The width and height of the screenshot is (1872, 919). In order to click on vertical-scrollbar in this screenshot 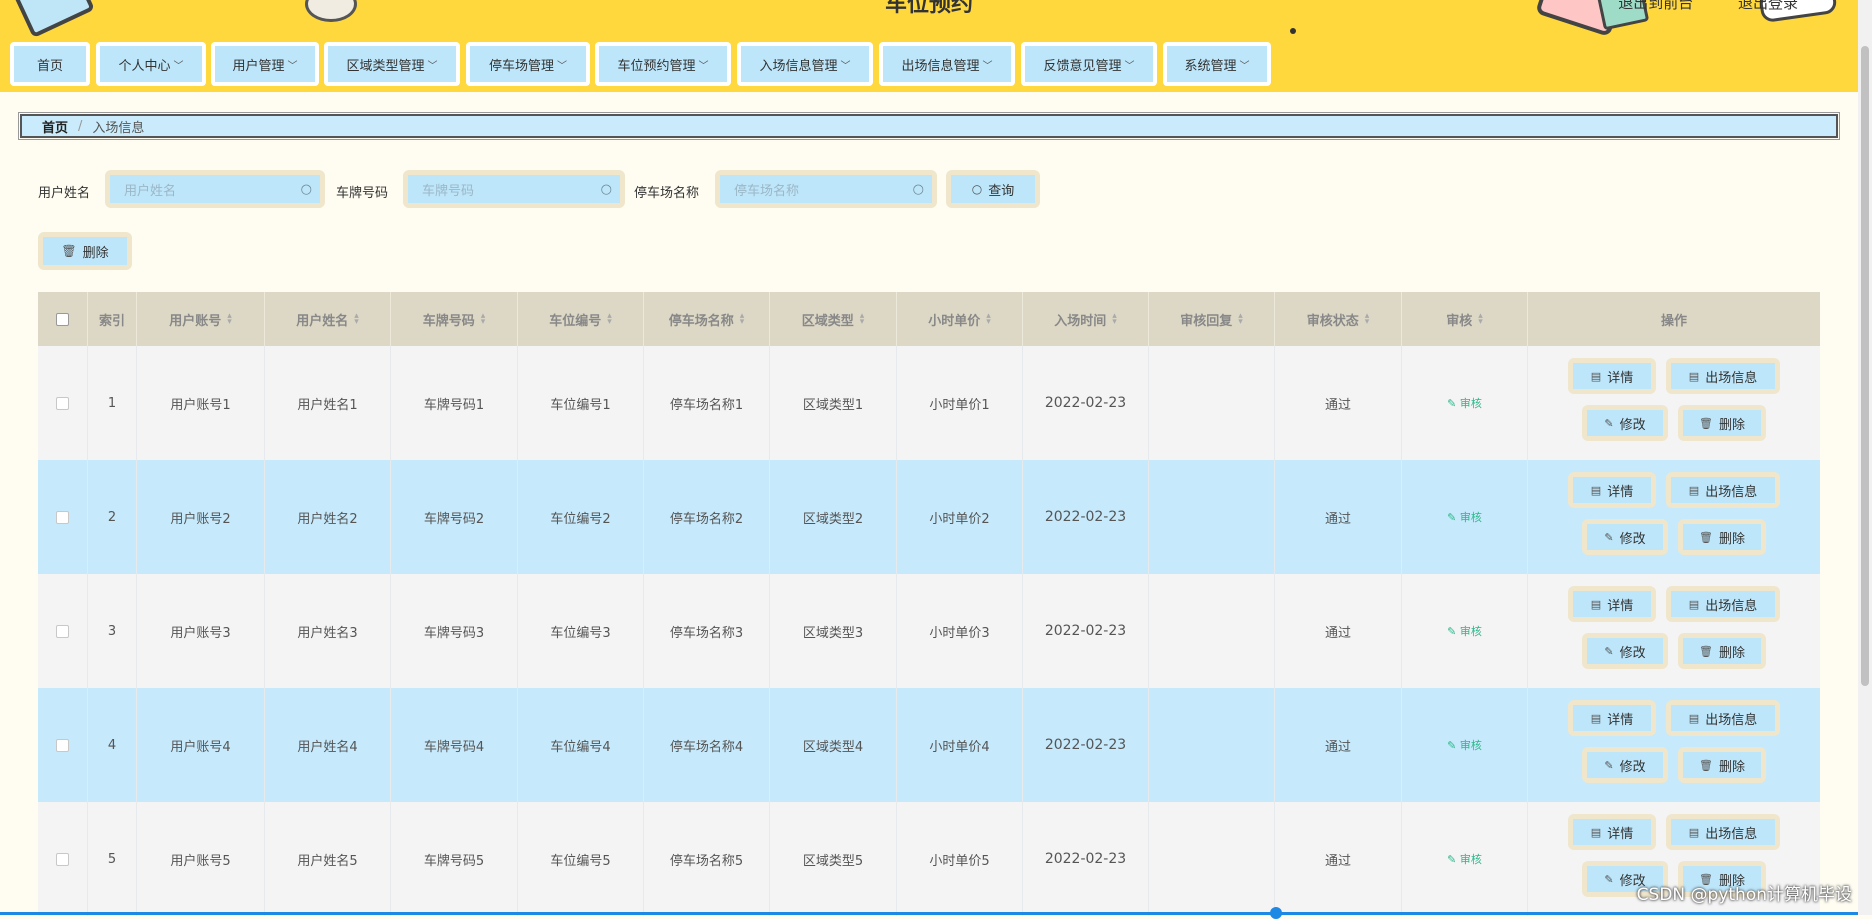, I will do `click(1865, 457)`.